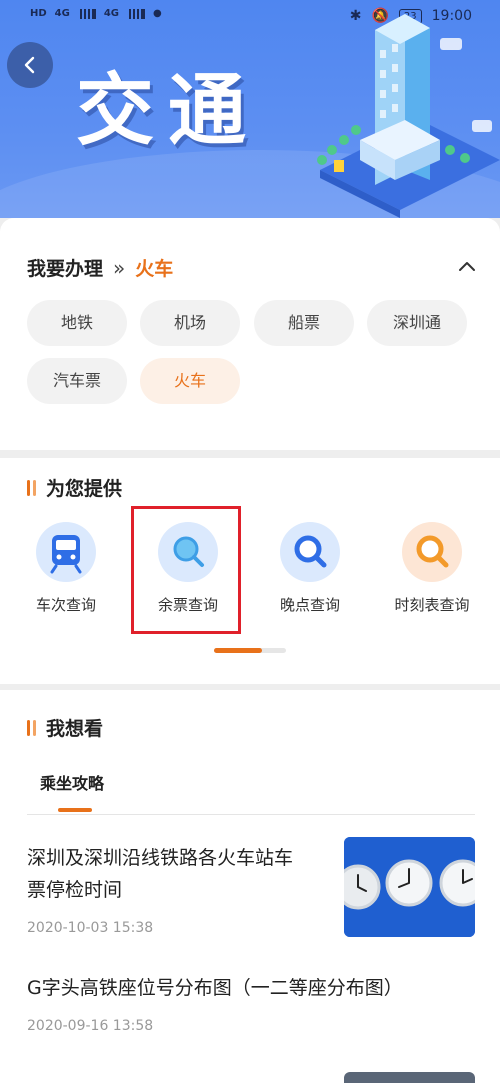 The width and height of the screenshot is (500, 1083). Describe the element at coordinates (408, 116) in the screenshot. I see `building-illustration` at that location.